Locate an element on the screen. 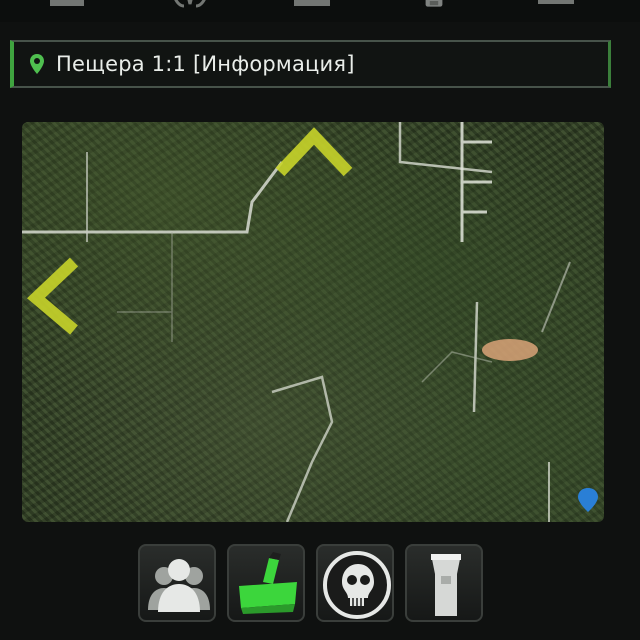 This screenshot has height=640, width=640. radiation-icon is located at coordinates (190, 4).